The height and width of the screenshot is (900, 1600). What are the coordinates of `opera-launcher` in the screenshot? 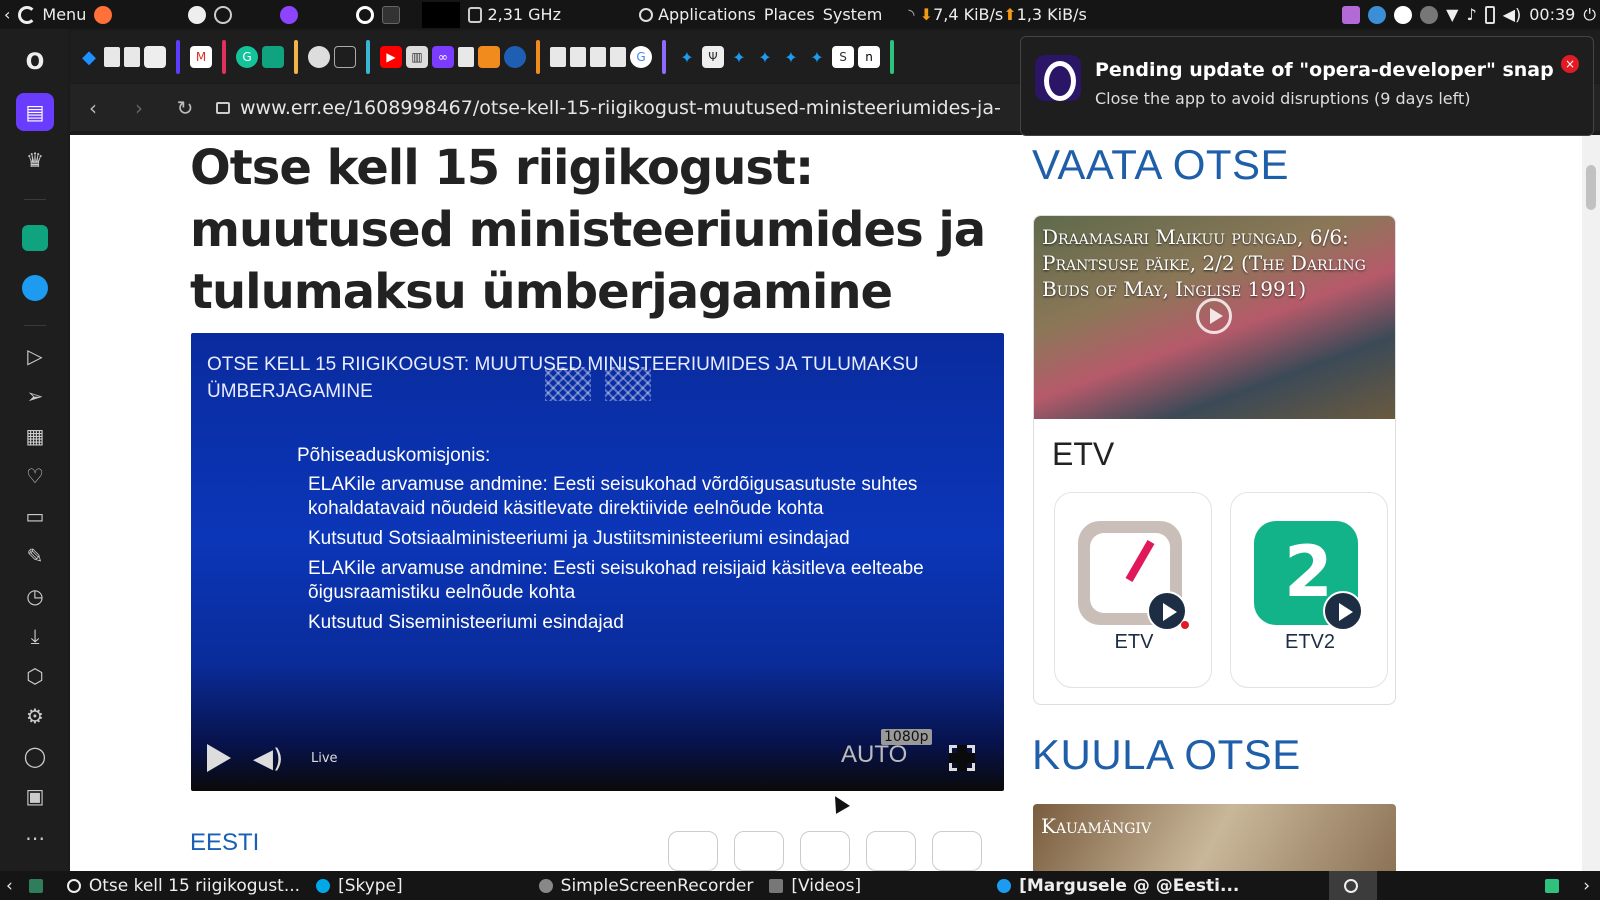 It's located at (365, 14).